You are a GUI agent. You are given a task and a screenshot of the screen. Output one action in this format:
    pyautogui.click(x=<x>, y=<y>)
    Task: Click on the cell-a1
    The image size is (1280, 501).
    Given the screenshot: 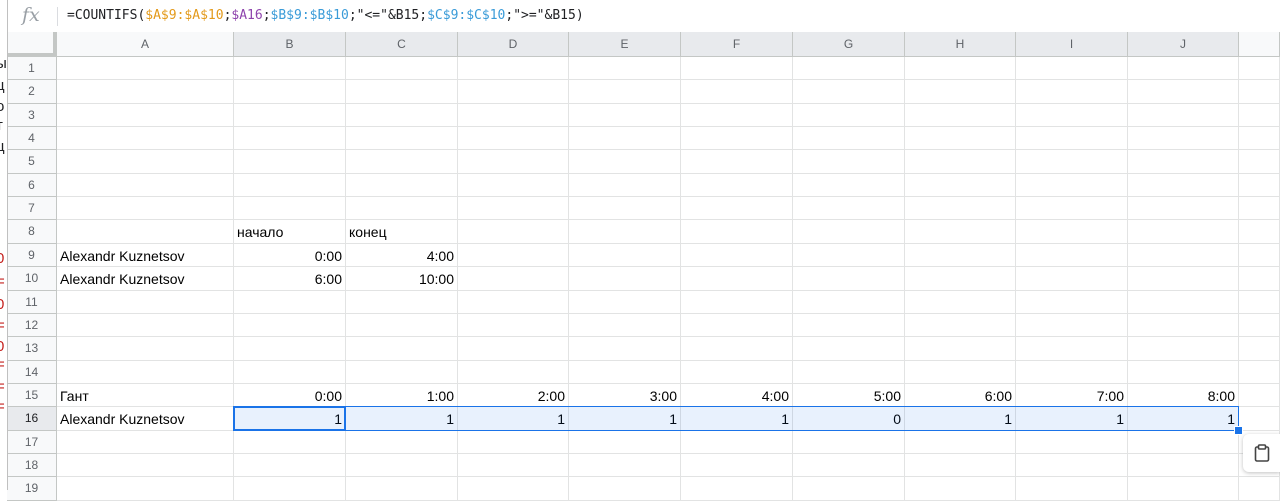 What is the action you would take?
    pyautogui.click(x=145, y=68)
    